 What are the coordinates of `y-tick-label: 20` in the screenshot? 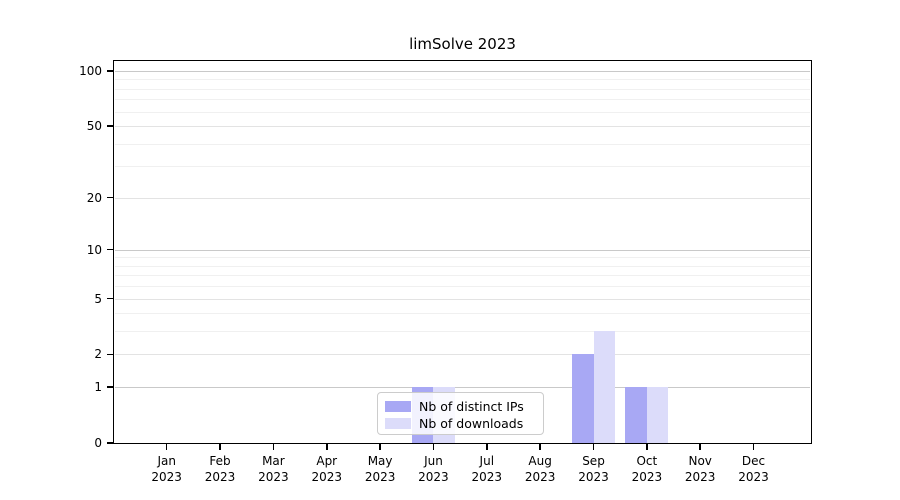 It's located at (94, 197).